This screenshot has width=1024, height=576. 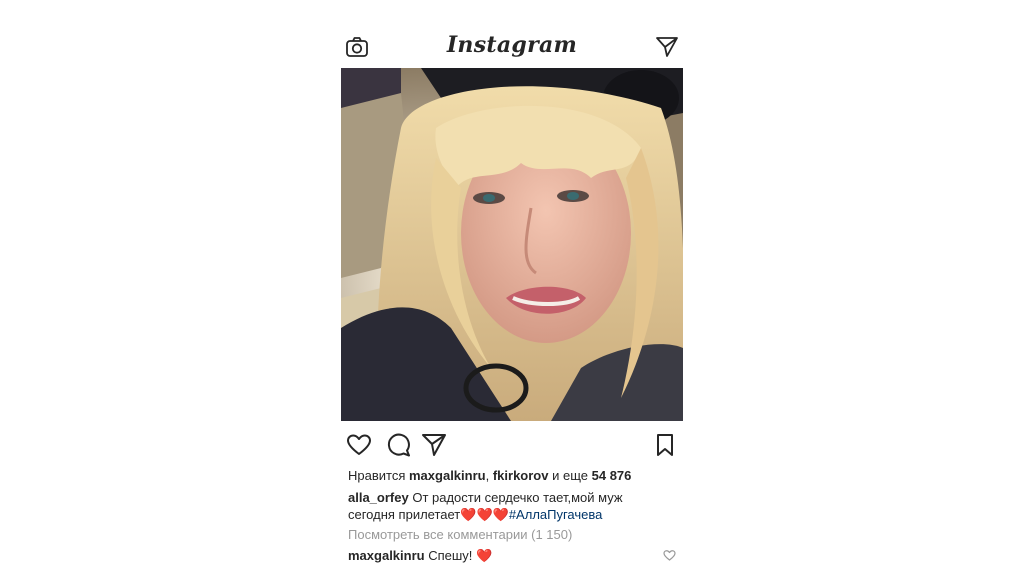 I want to click on likes-count: 54 876, so click(x=612, y=475).